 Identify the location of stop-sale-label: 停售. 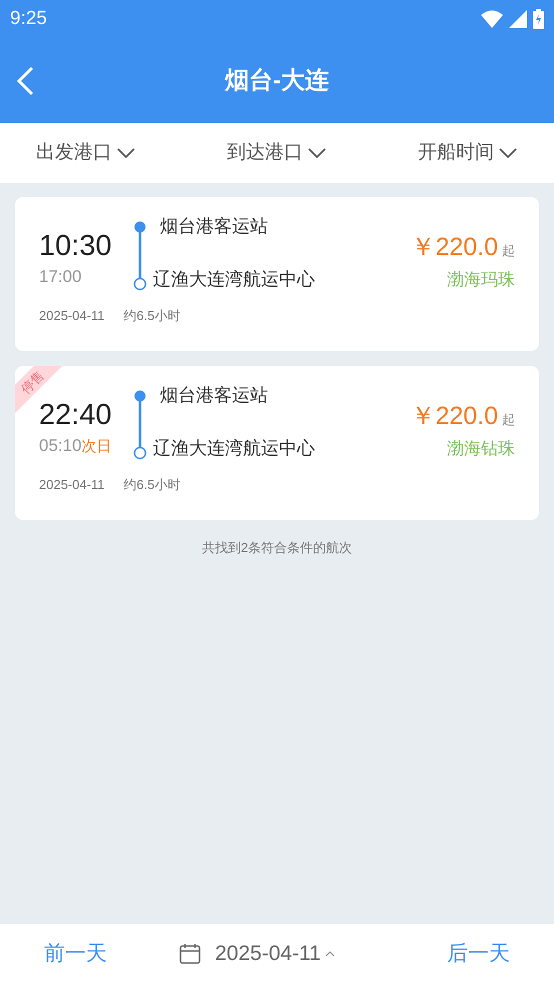
(32, 382).